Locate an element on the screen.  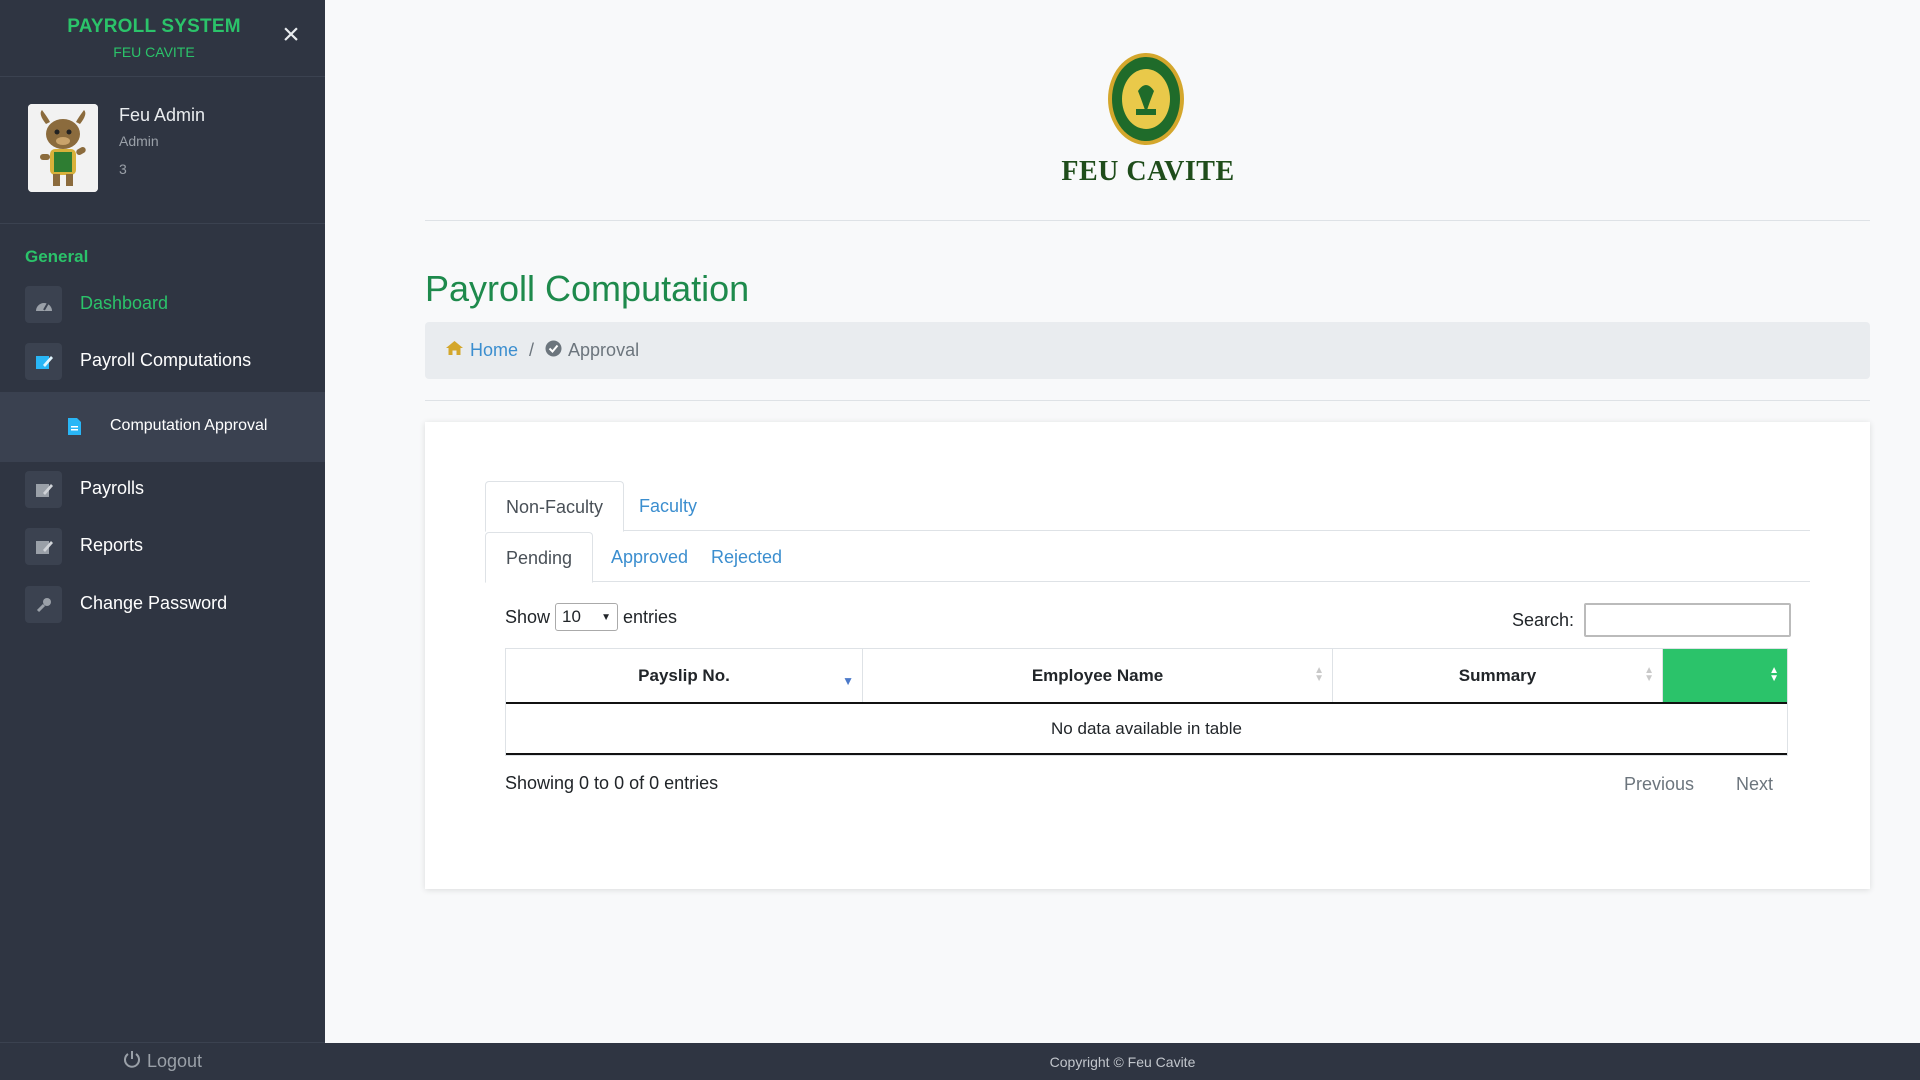
app-subtitle: FEU CAVITE is located at coordinates (154, 52).